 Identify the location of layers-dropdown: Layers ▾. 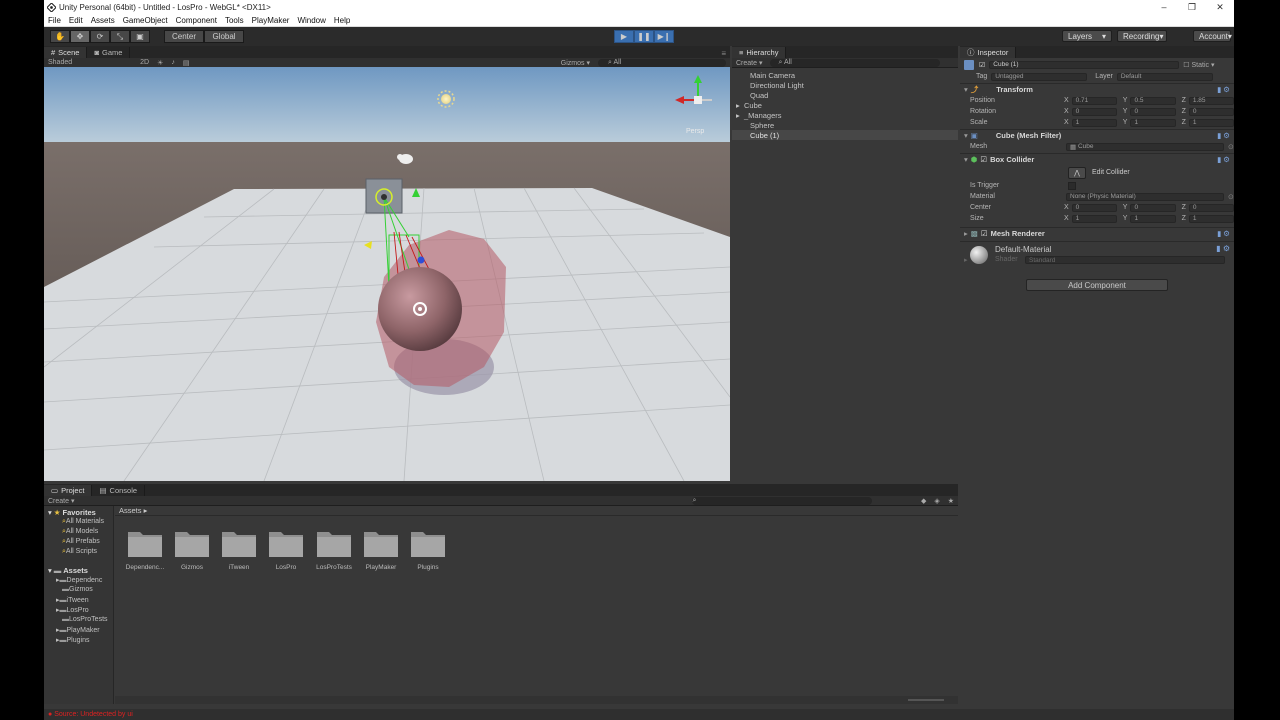
(1087, 36).